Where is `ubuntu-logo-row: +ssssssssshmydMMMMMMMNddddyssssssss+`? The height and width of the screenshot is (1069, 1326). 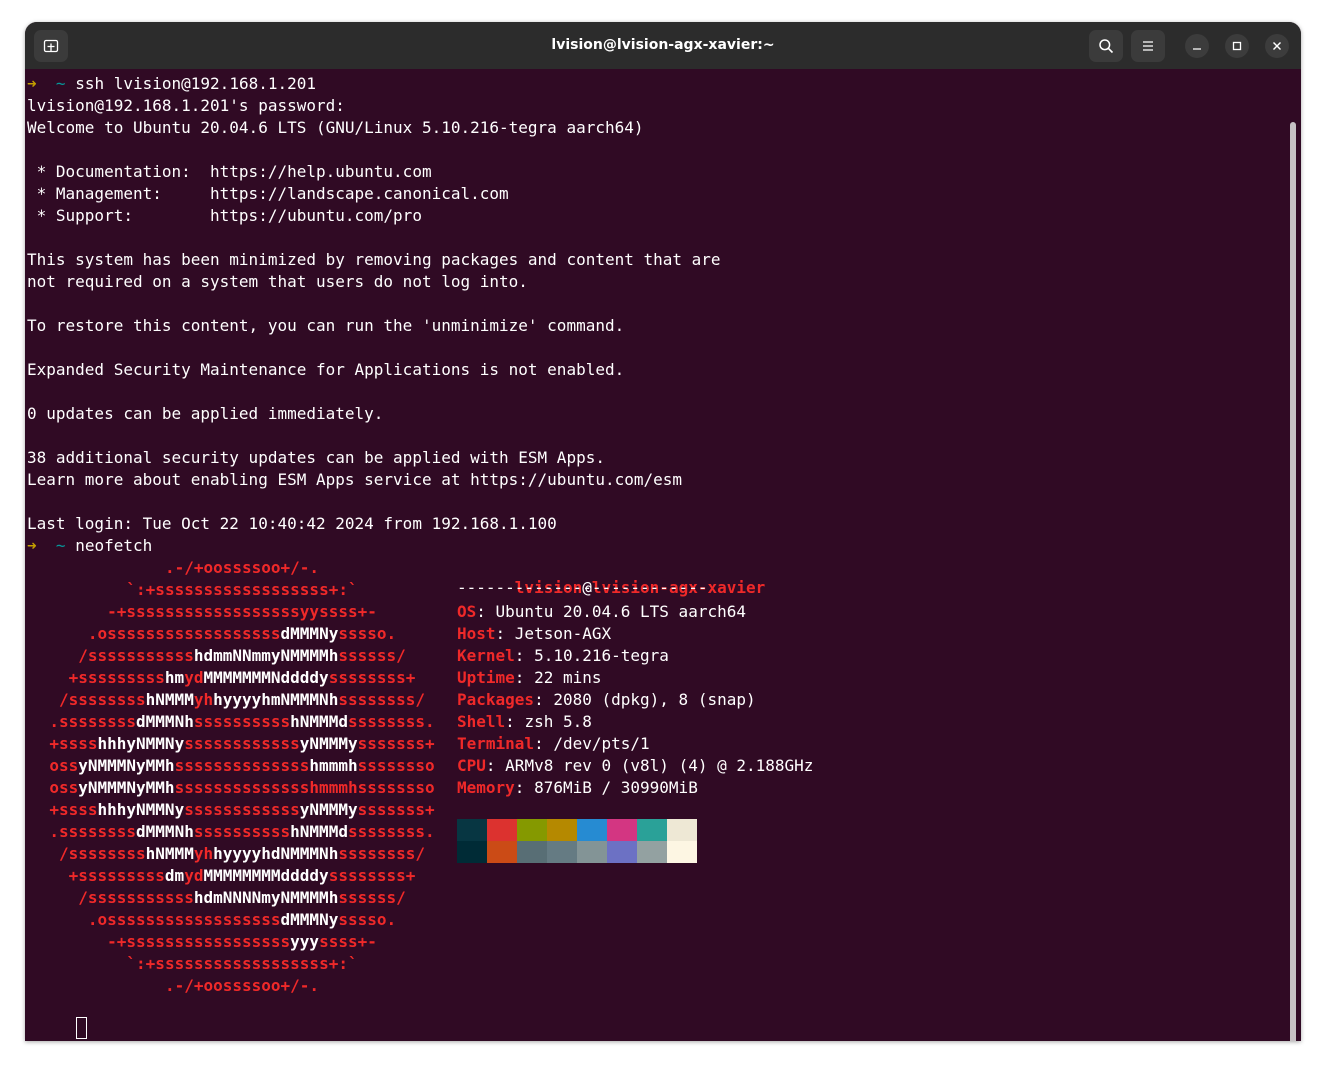
ubuntu-logo-row: +ssssssssshmydMMMMMMMNddddyssssssss+ is located at coordinates (242, 678).